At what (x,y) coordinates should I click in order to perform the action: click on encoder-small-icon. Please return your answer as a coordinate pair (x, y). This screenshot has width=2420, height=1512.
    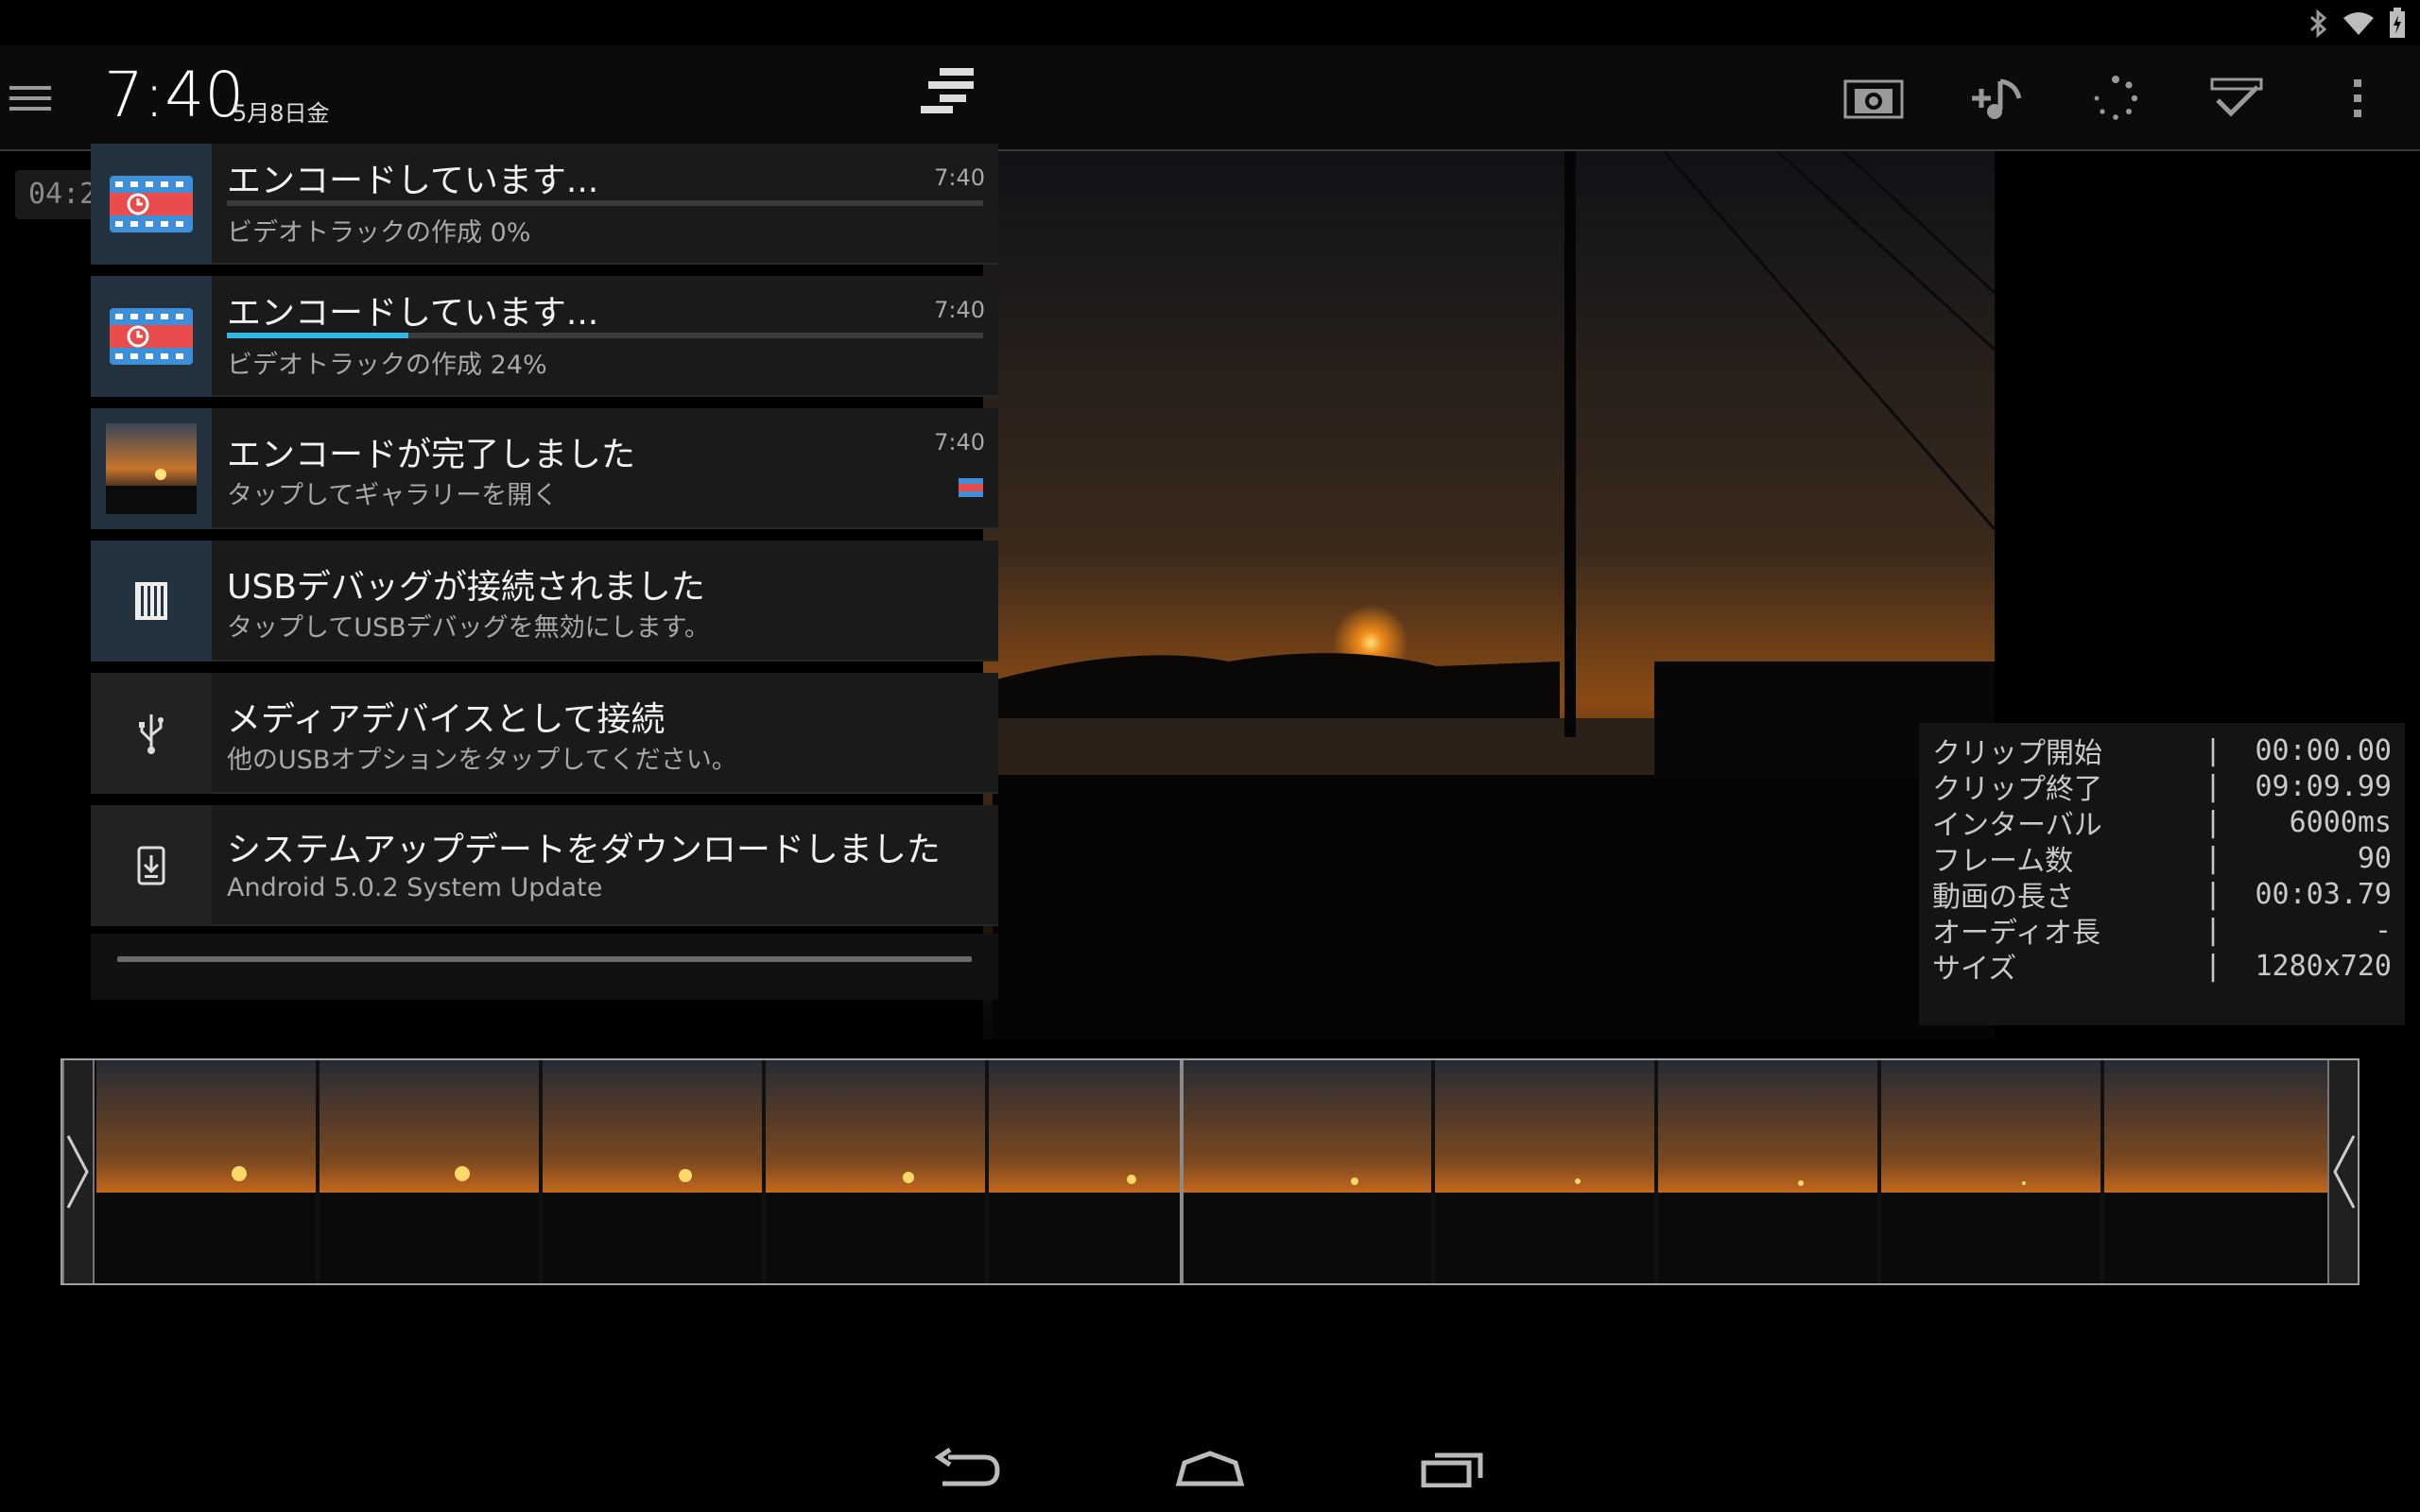
    Looking at the image, I should click on (971, 489).